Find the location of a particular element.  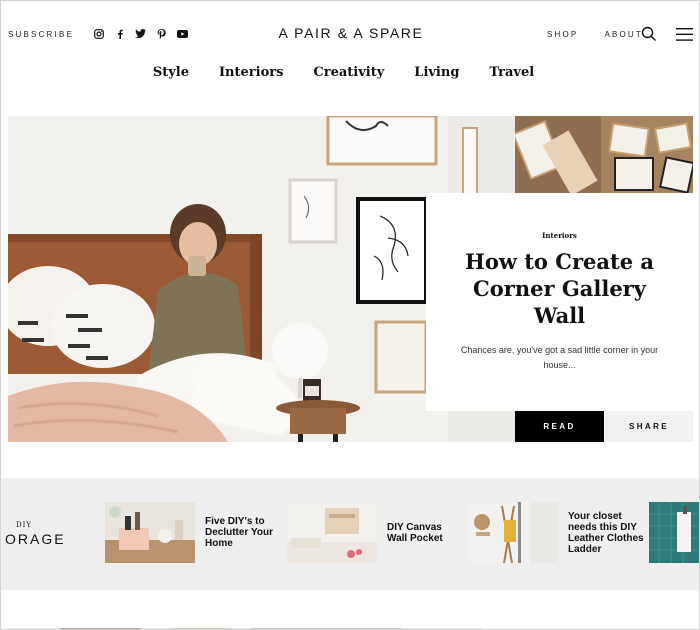

strip-item-label: Five DIY's to Declutter Your Home is located at coordinates (243, 532).